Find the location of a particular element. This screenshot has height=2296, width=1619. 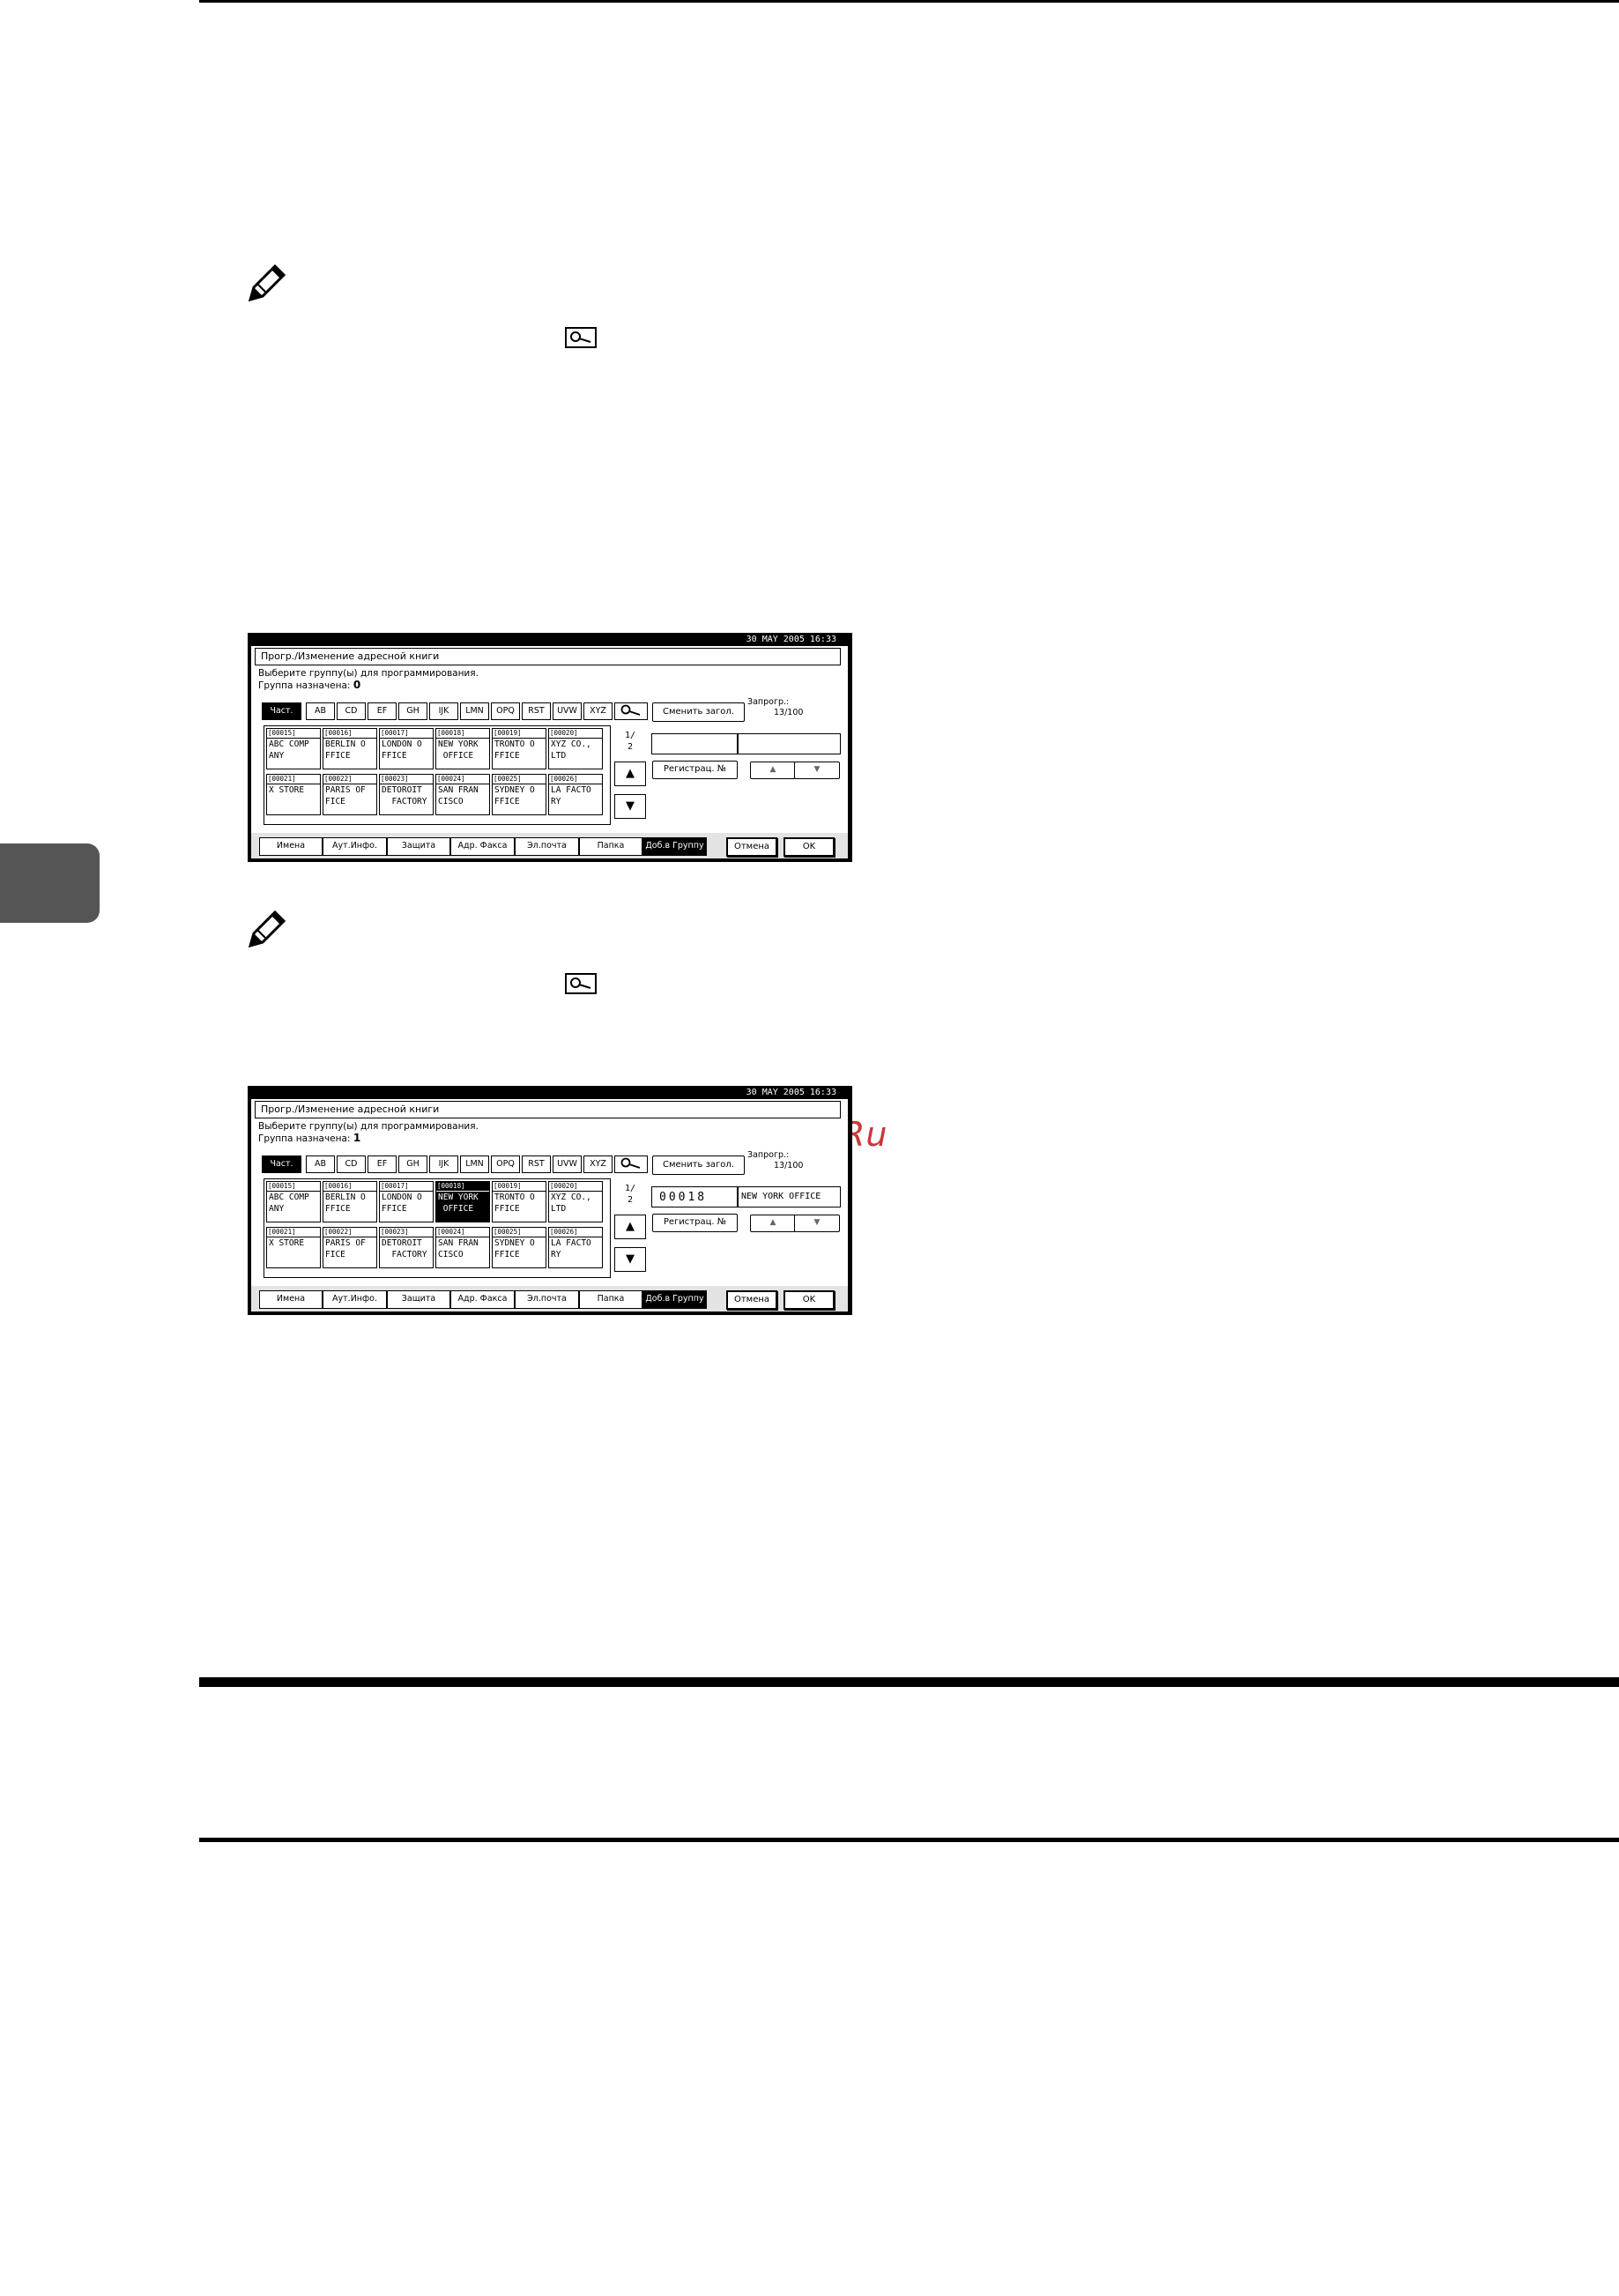

page-indicator-total: 2 is located at coordinates (630, 1200).